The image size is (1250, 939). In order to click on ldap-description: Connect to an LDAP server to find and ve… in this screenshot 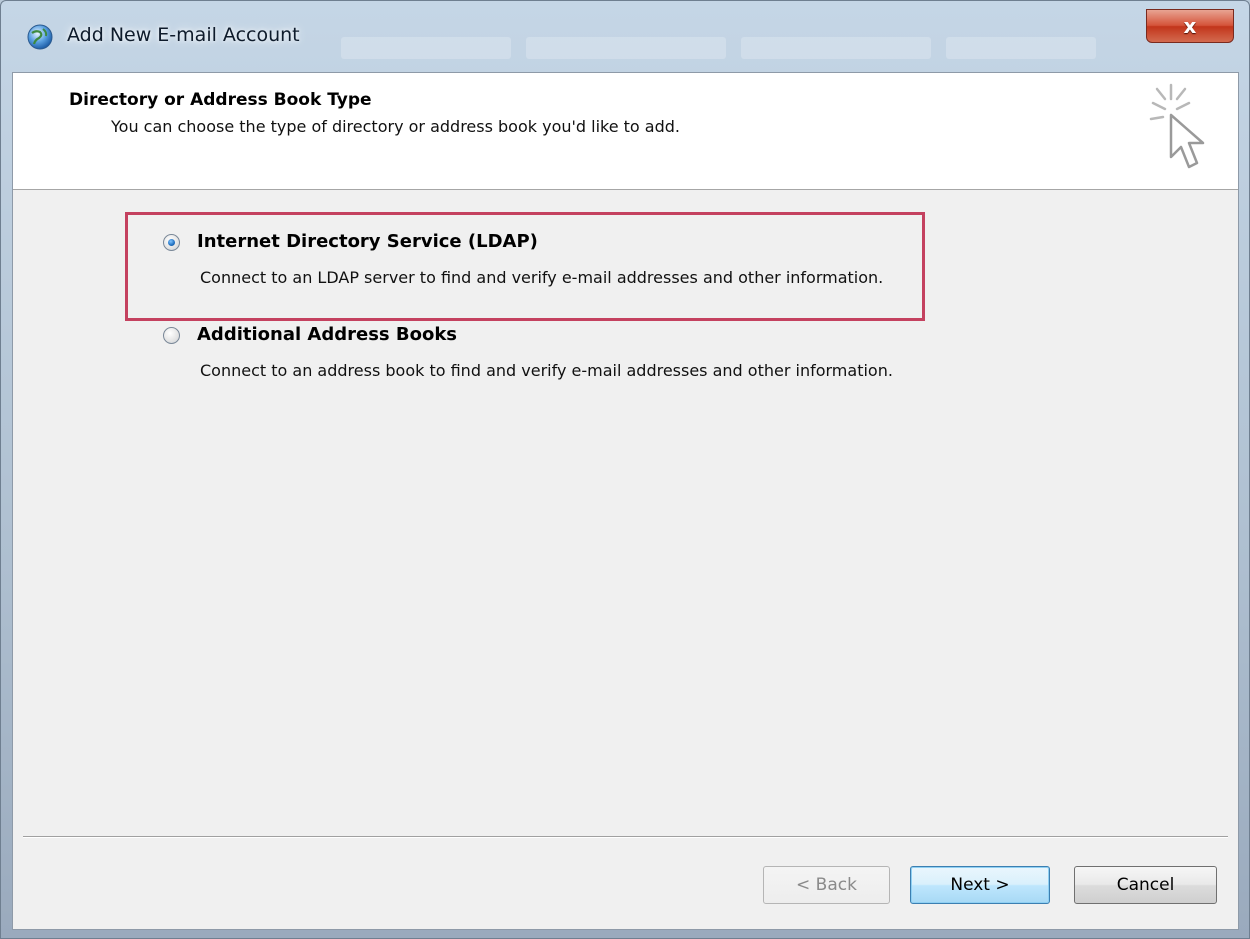, I will do `click(542, 277)`.